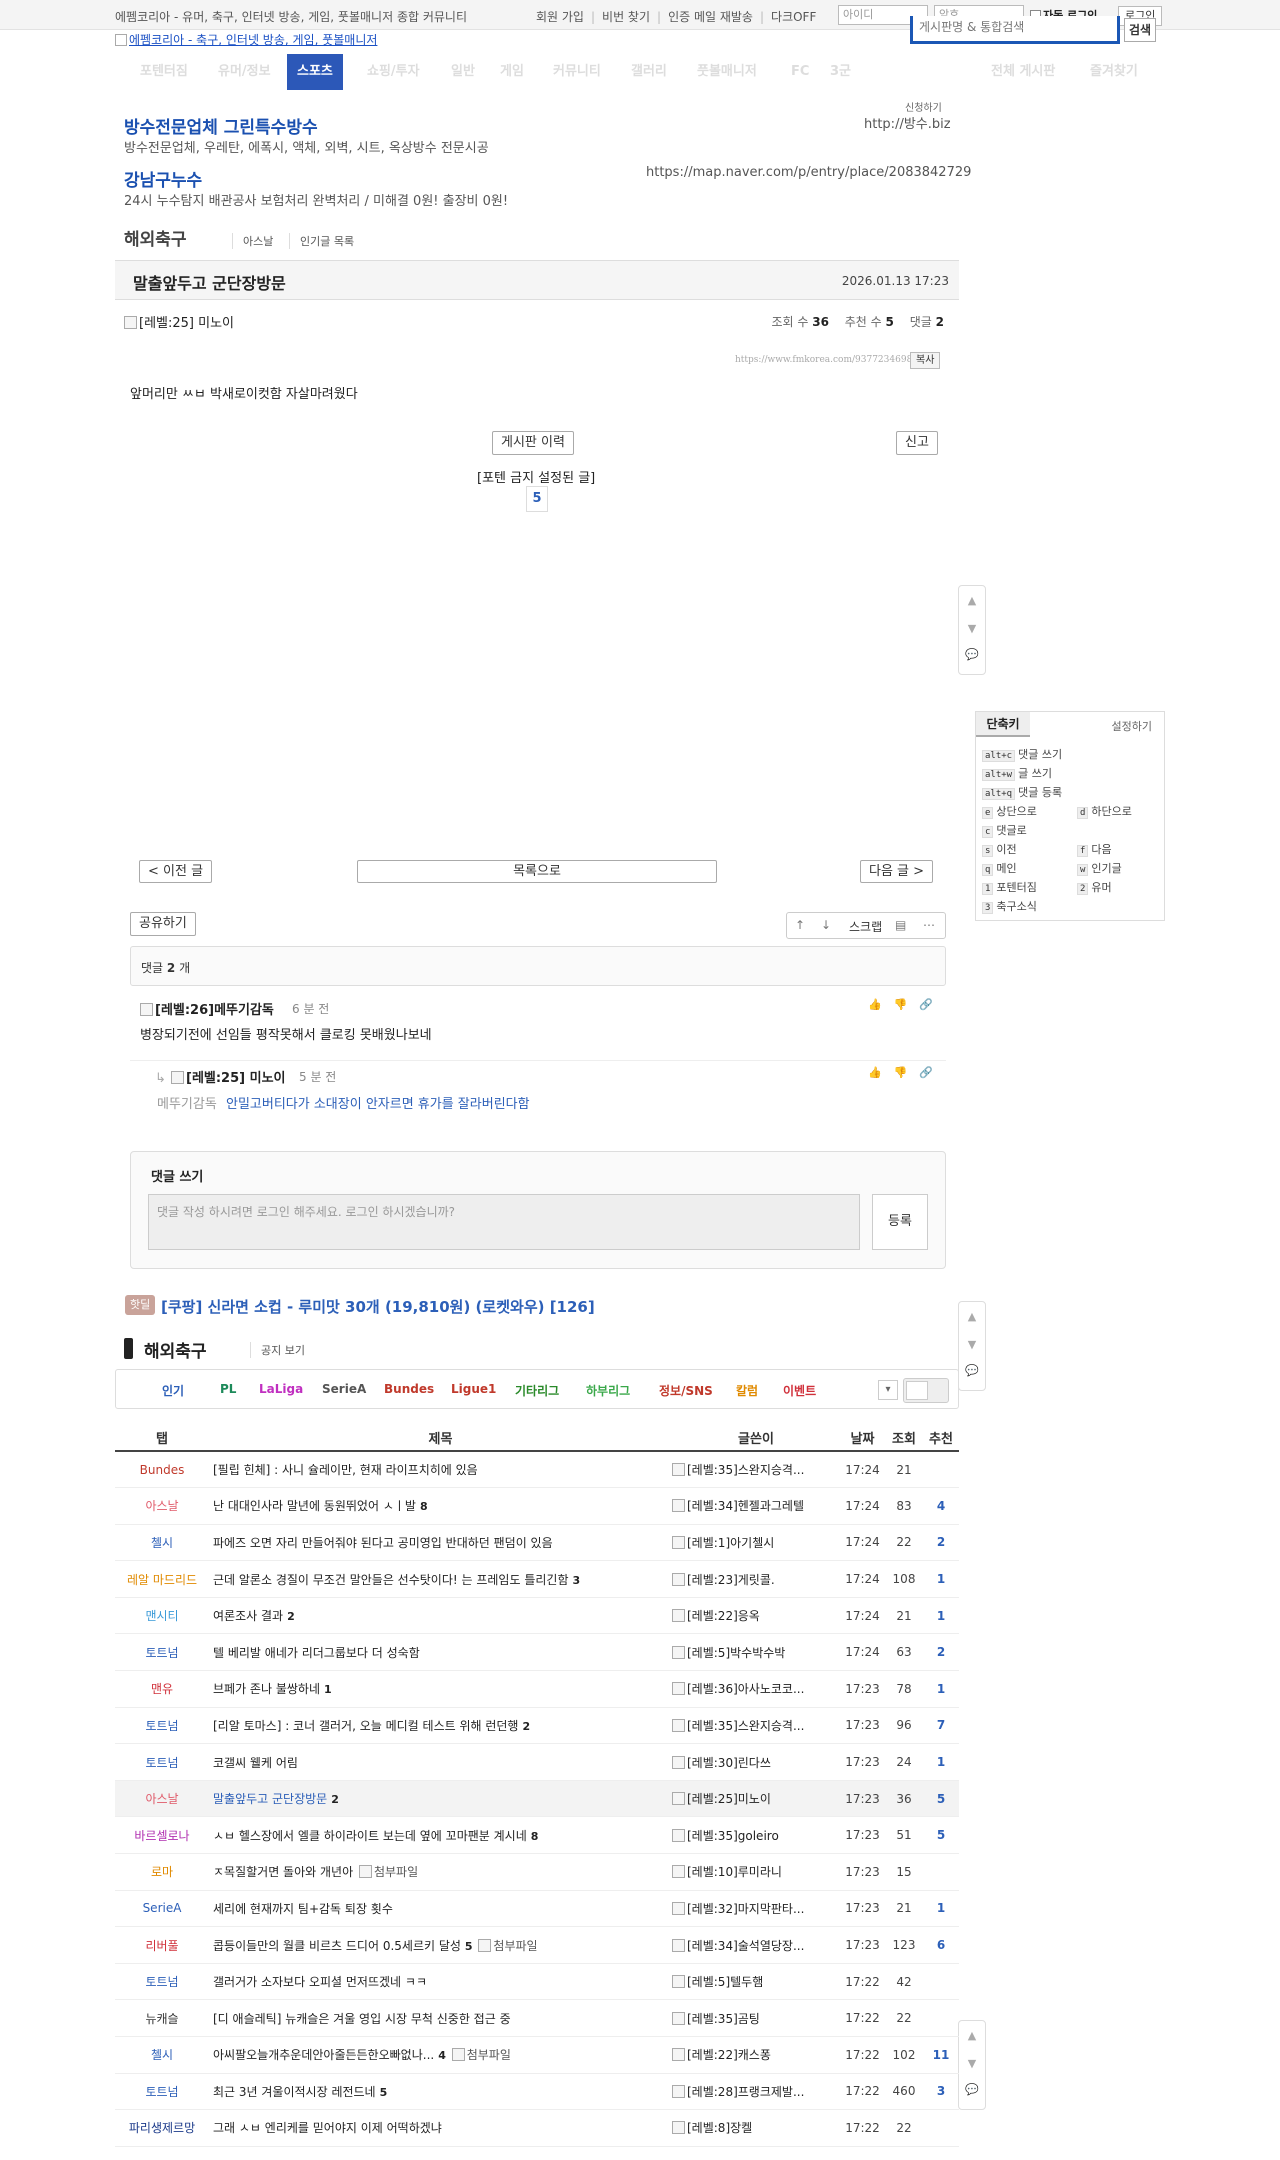 The height and width of the screenshot is (2160, 1280). What do you see at coordinates (409, 1389) in the screenshot?
I see `category-tab: Bundes` at bounding box center [409, 1389].